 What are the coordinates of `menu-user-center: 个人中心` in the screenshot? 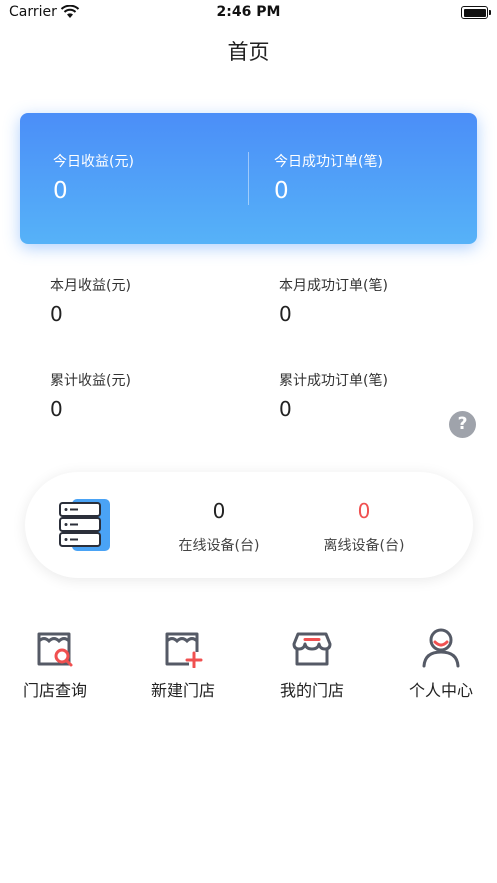 It's located at (438, 662).